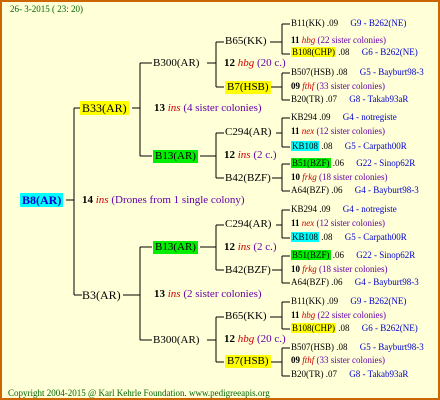 This screenshot has width=440, height=400. Describe the element at coordinates (176, 340) in the screenshot. I see `node-b300-bottom: B300(AR)` at that location.